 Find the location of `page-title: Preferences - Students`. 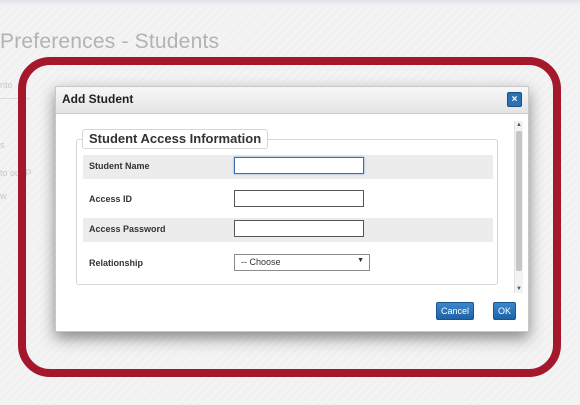

page-title: Preferences - Students is located at coordinates (110, 41).